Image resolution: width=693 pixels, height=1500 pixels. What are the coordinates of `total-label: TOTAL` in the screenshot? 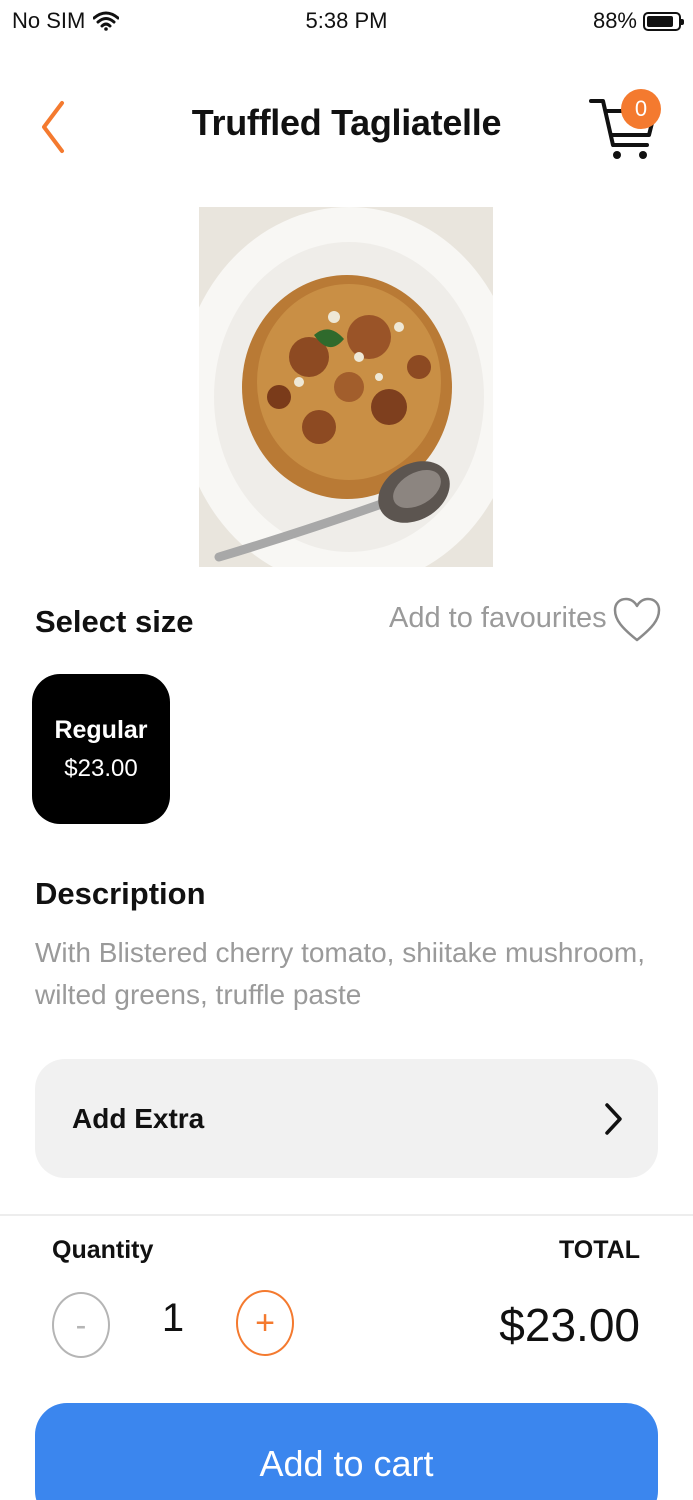 It's located at (599, 1250).